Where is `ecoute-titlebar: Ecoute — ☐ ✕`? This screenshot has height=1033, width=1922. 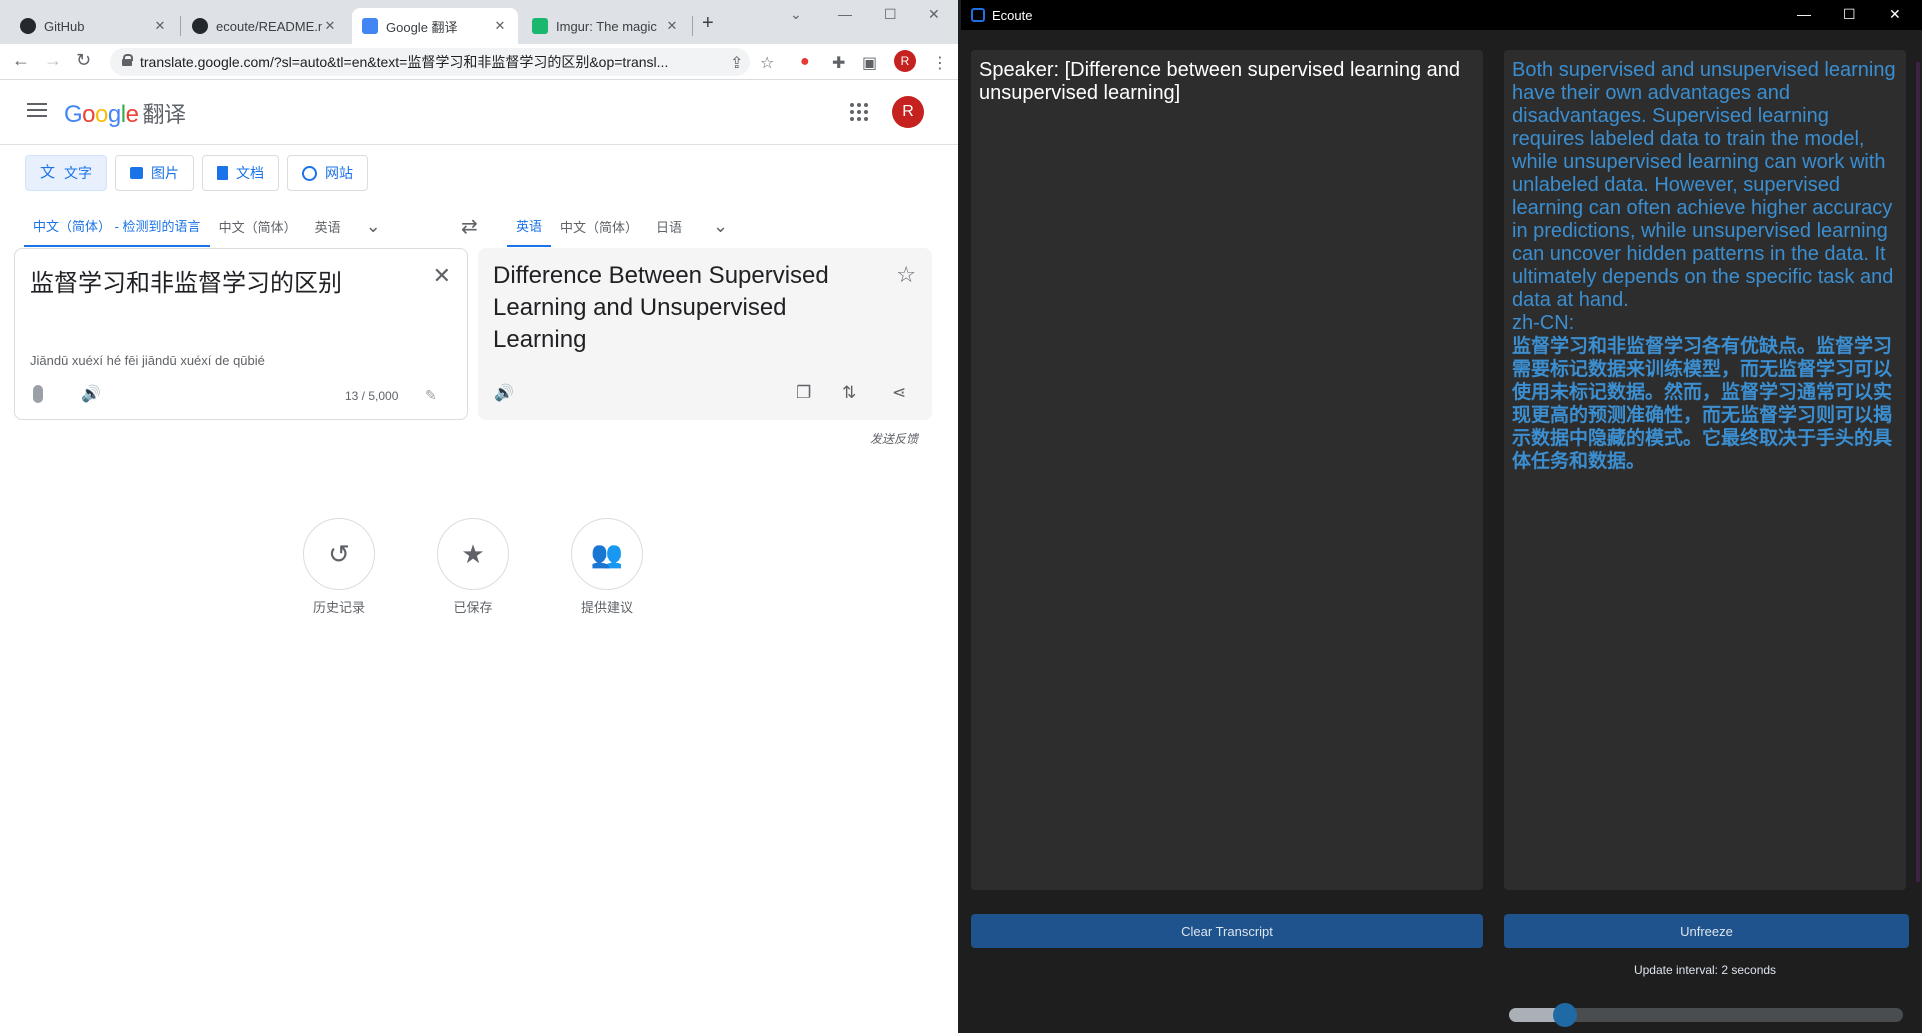 ecoute-titlebar: Ecoute — ☐ ✕ is located at coordinates (1441, 15).